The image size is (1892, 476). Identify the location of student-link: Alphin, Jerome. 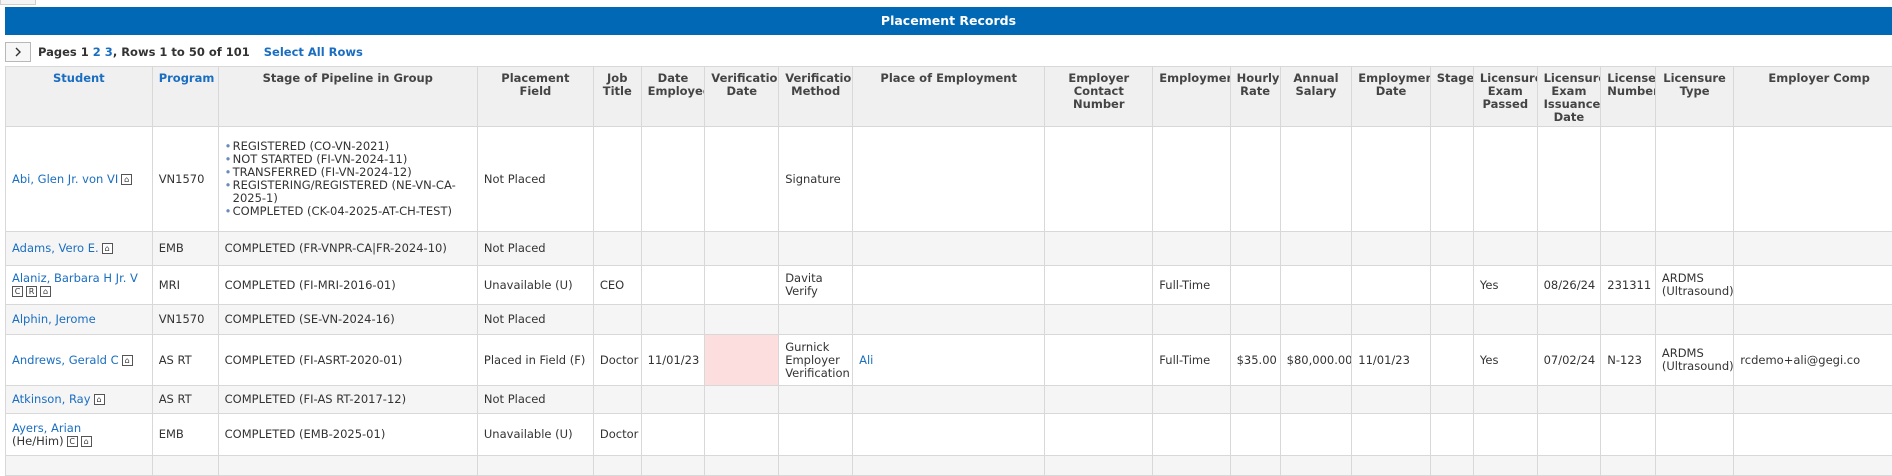
(54, 319).